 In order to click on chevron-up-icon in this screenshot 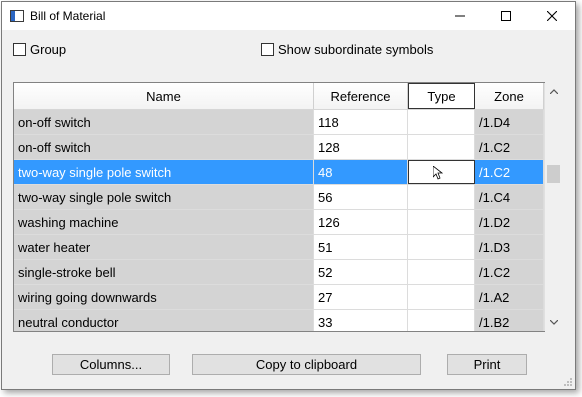, I will do `click(553, 91)`.